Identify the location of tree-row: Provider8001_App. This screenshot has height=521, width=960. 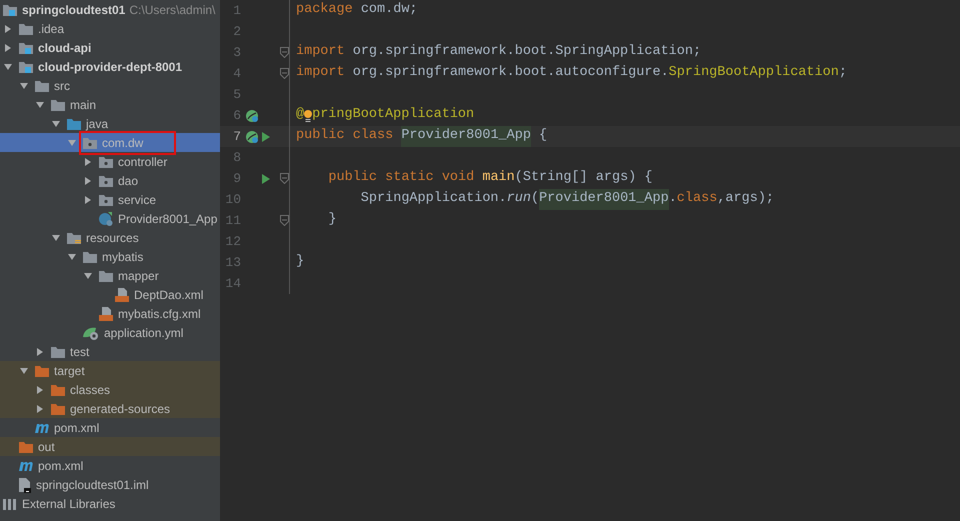
(110, 218).